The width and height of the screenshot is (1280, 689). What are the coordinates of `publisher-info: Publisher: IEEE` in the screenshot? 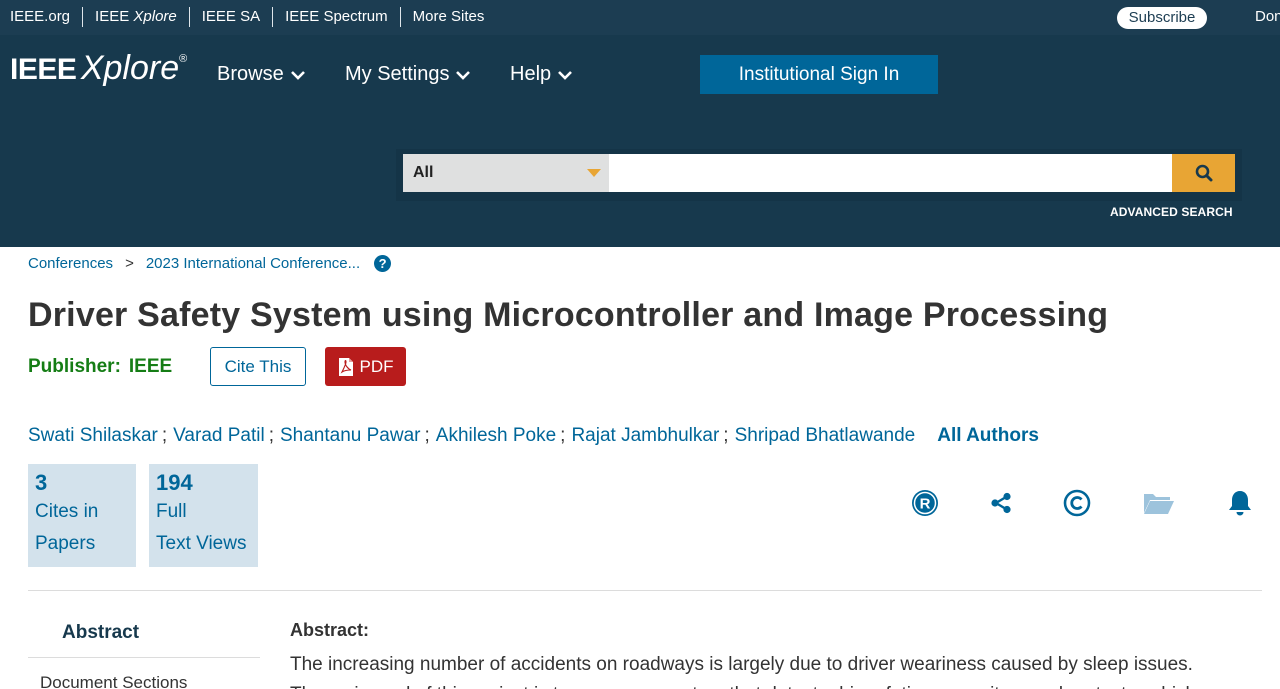 It's located at (100, 367).